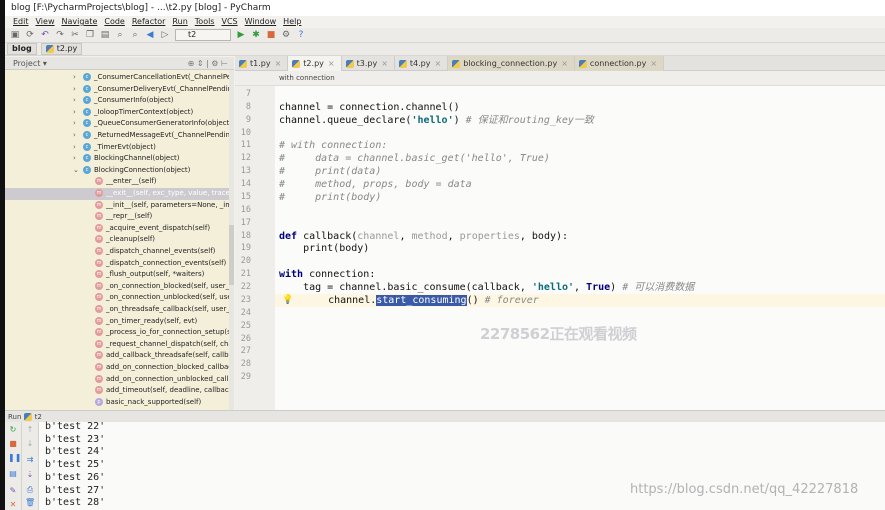 The width and height of the screenshot is (885, 510). Describe the element at coordinates (114, 22) in the screenshot. I see `menu-item-code: Code` at that location.